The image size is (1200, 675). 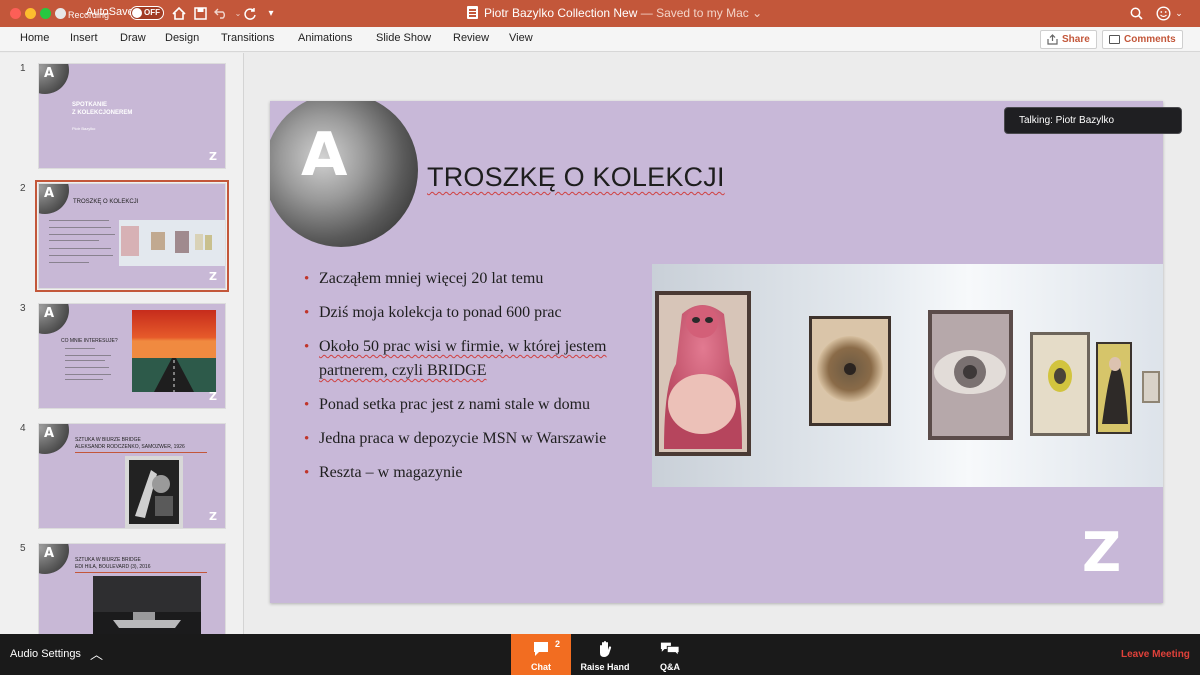 I want to click on thumbnail-number: 2, so click(x=23, y=188).